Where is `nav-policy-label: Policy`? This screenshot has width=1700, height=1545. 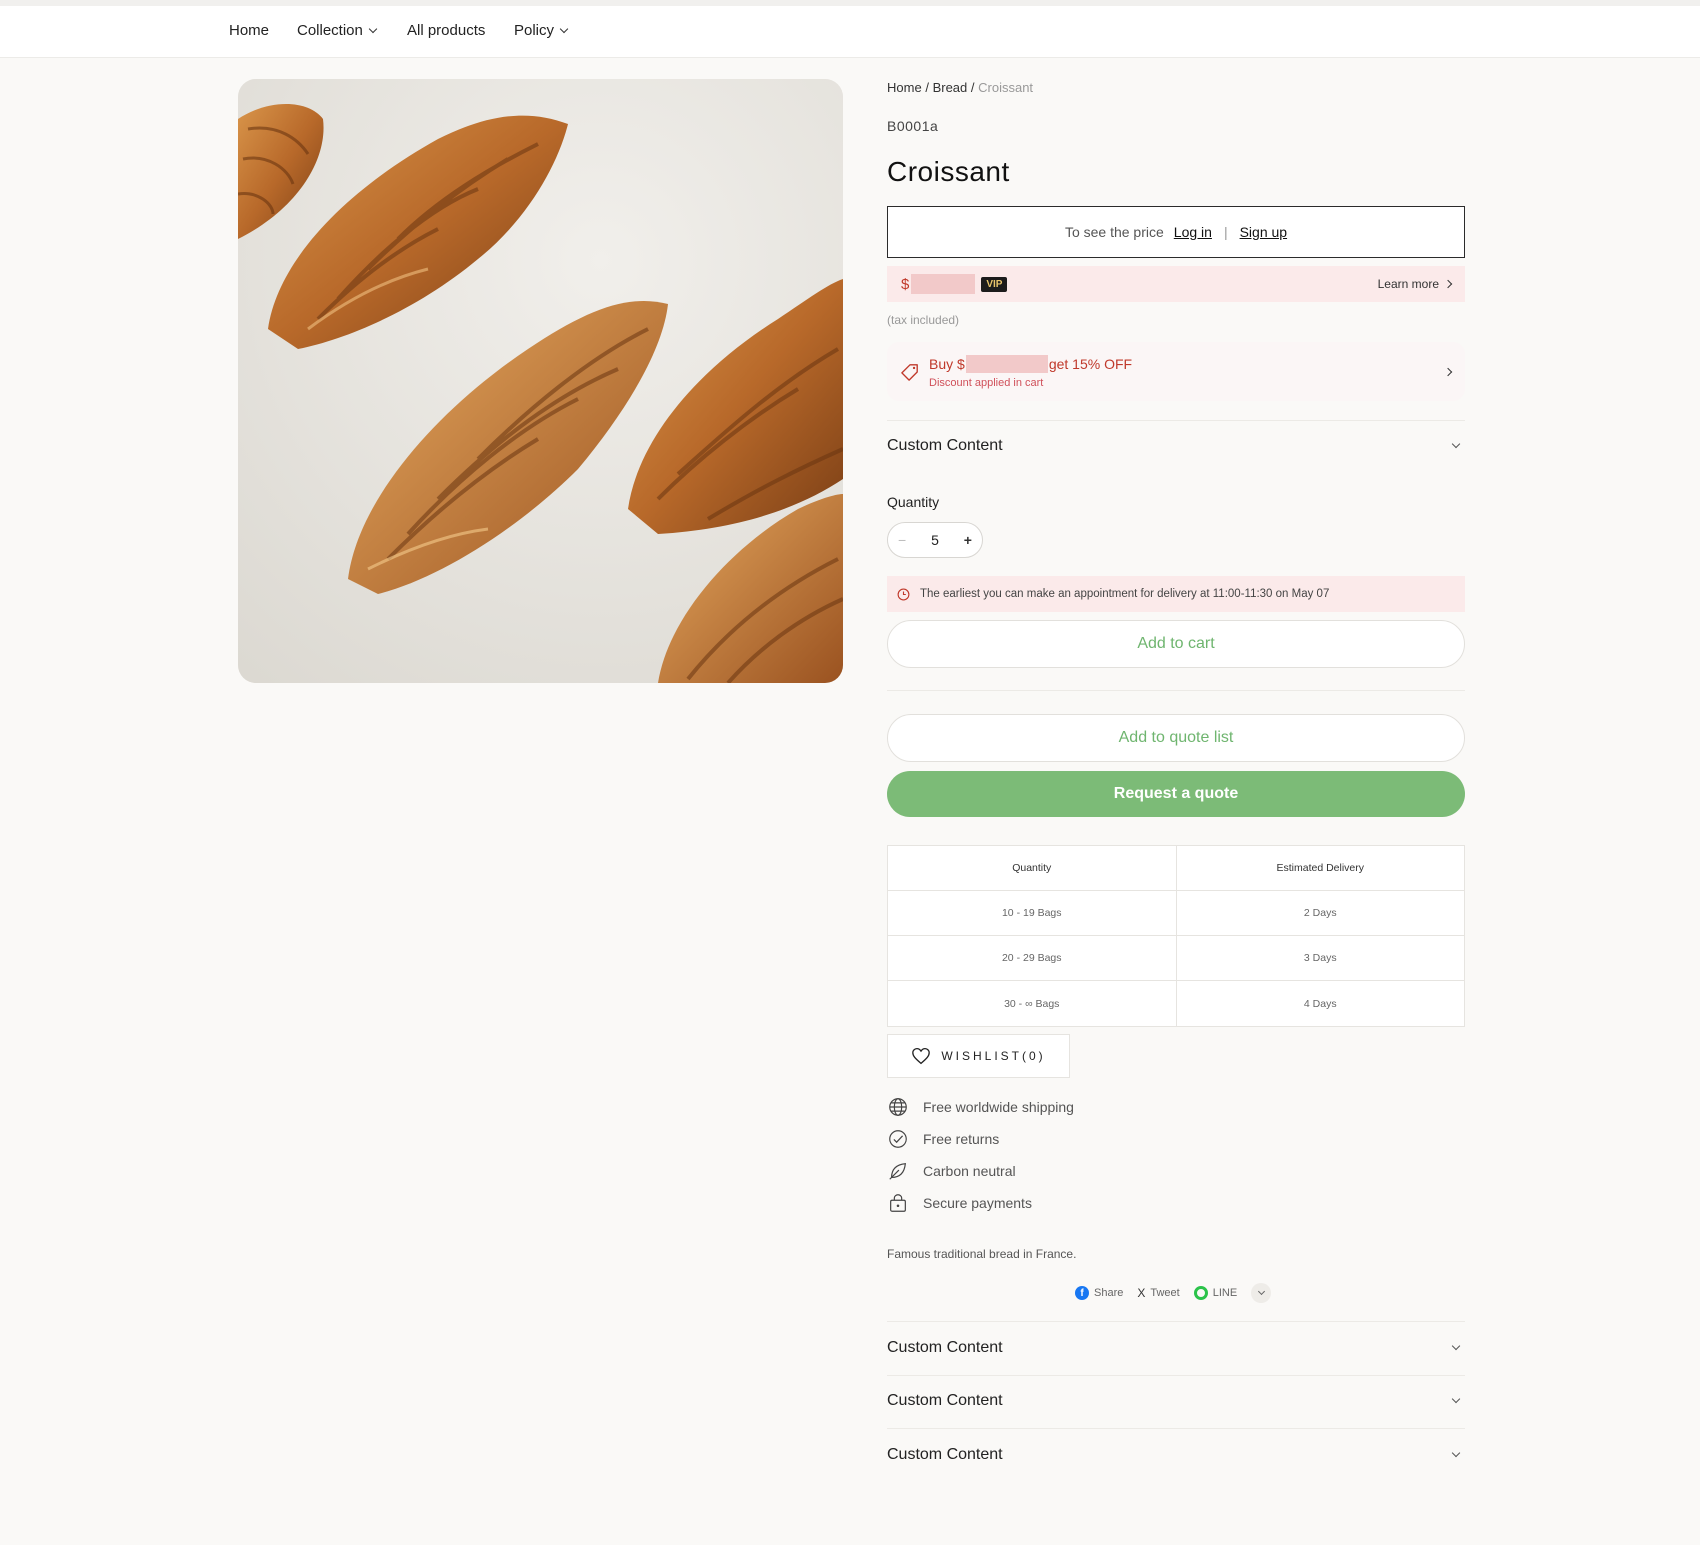
nav-policy-label: Policy is located at coordinates (534, 30).